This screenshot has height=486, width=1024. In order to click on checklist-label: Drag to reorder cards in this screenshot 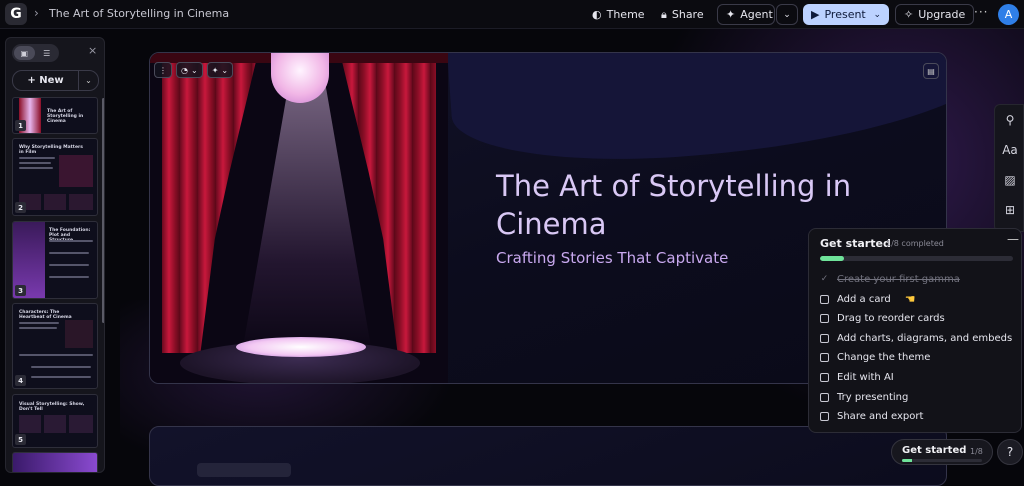, I will do `click(891, 318)`.